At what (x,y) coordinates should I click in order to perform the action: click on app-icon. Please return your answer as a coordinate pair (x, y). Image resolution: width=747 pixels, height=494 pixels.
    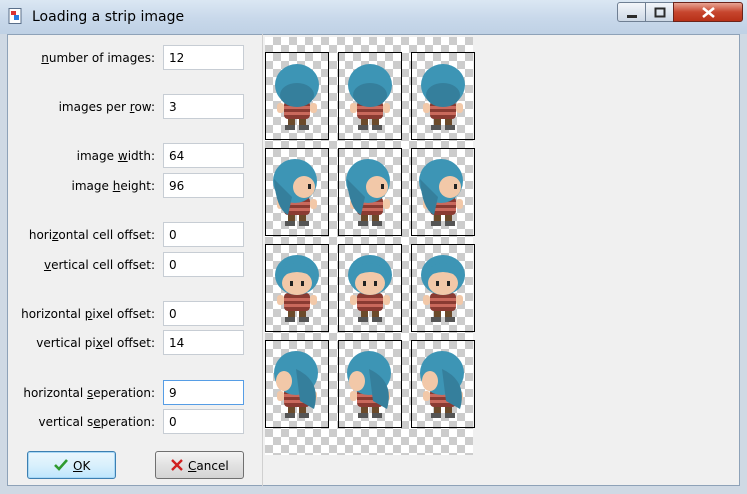
    Looking at the image, I should click on (15, 16).